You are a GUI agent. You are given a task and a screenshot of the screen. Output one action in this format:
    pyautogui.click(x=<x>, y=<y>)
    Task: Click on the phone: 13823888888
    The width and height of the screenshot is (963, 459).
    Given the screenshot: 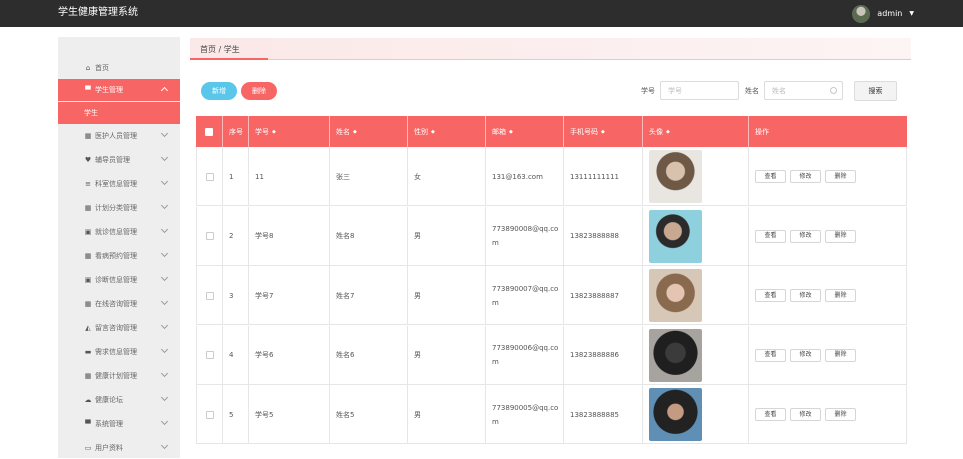 What is the action you would take?
    pyautogui.click(x=594, y=236)
    